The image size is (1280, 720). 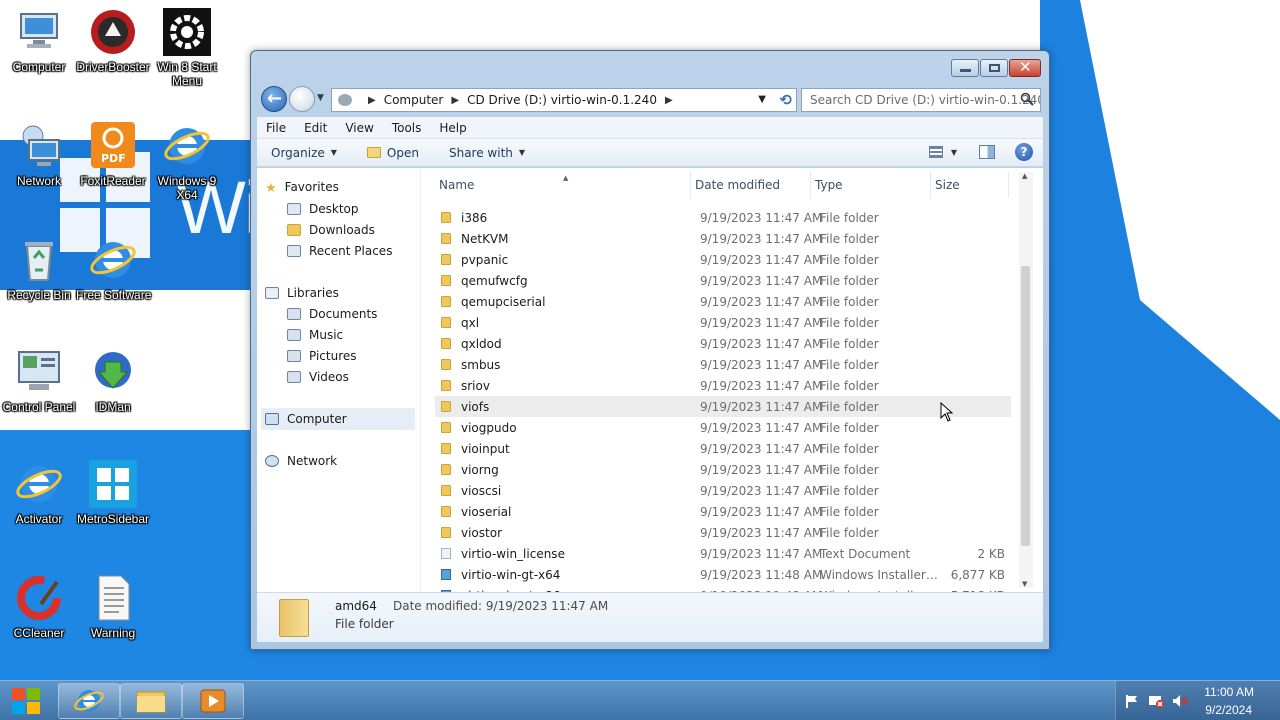 I want to click on change-view-icon, so click(x=935, y=152).